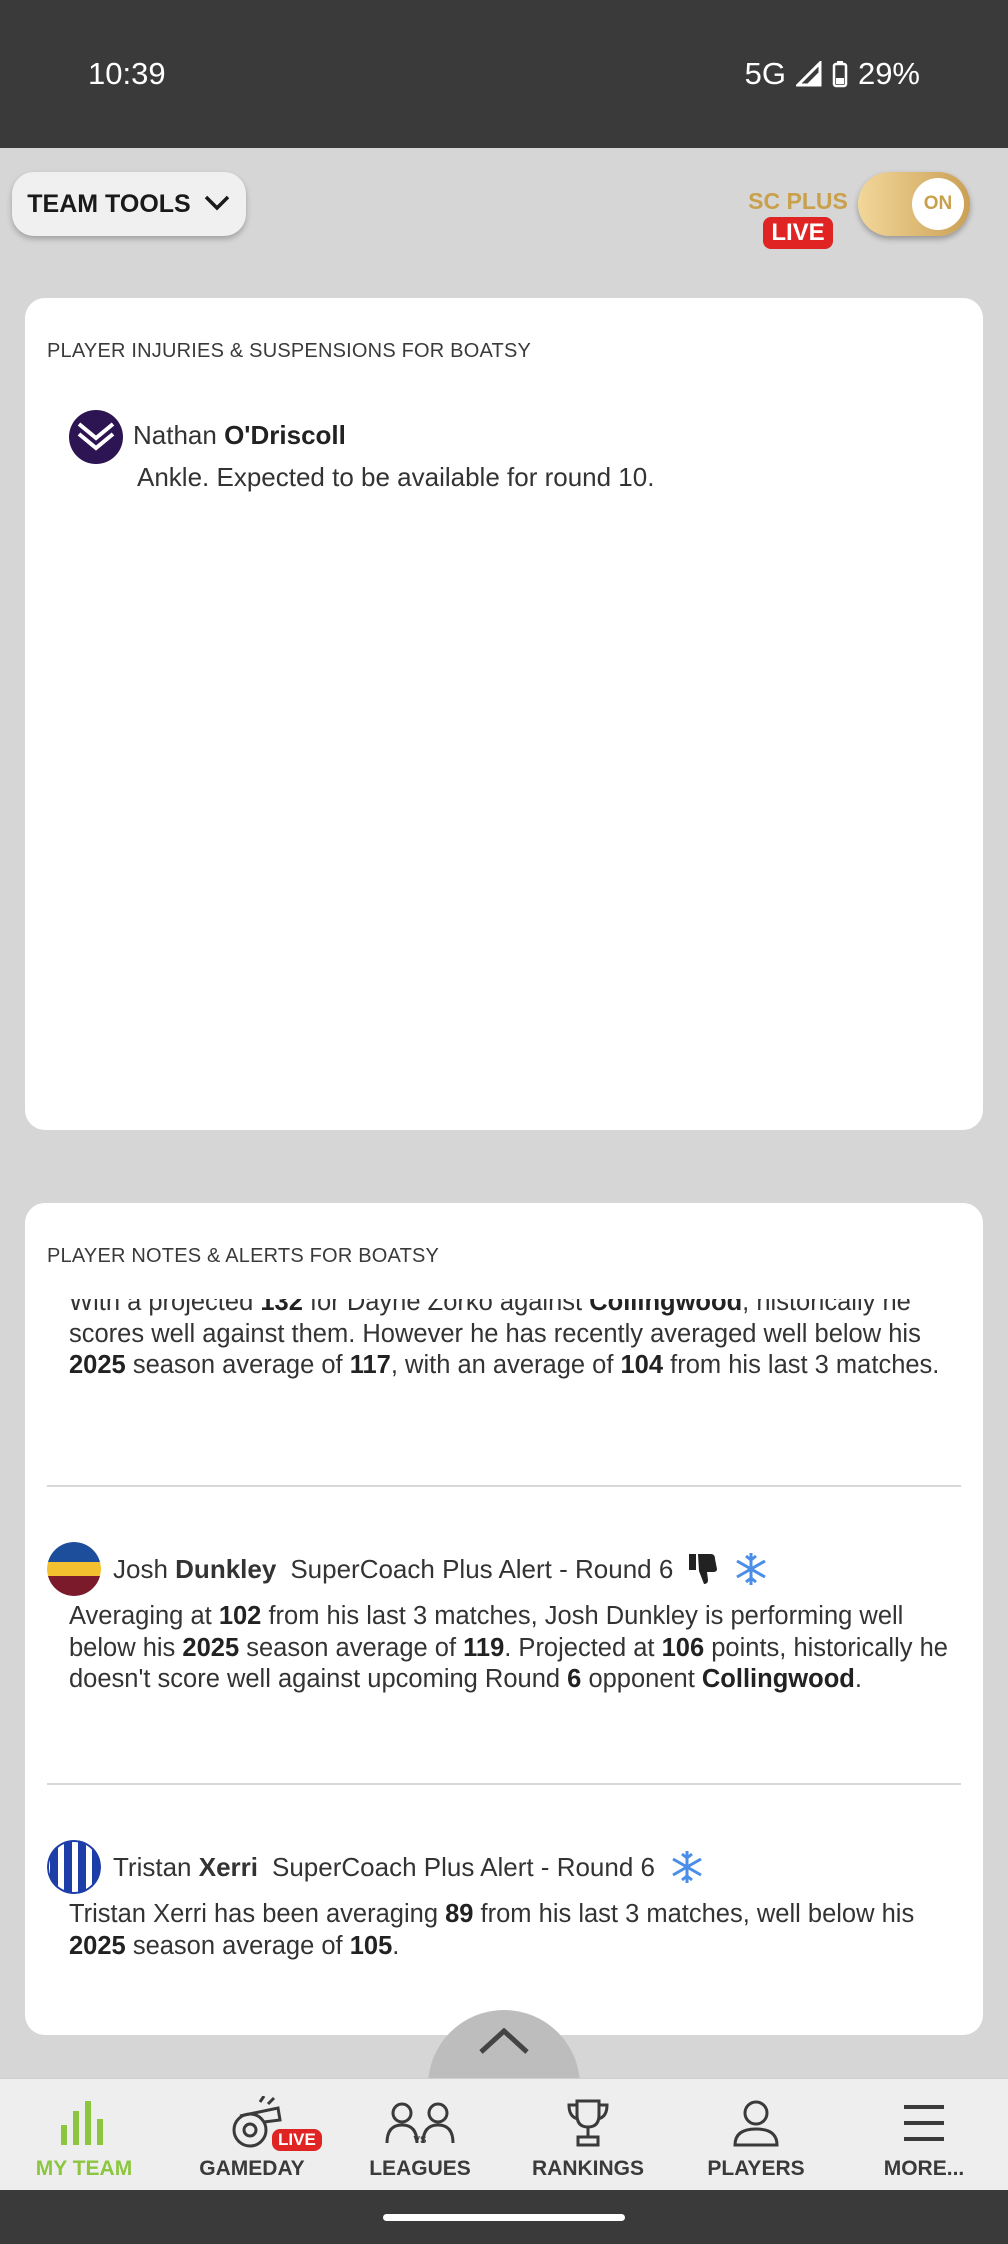 The image size is (1008, 2244). Describe the element at coordinates (74, 1867) in the screenshot. I see `north-melbourne-logo-icon` at that location.